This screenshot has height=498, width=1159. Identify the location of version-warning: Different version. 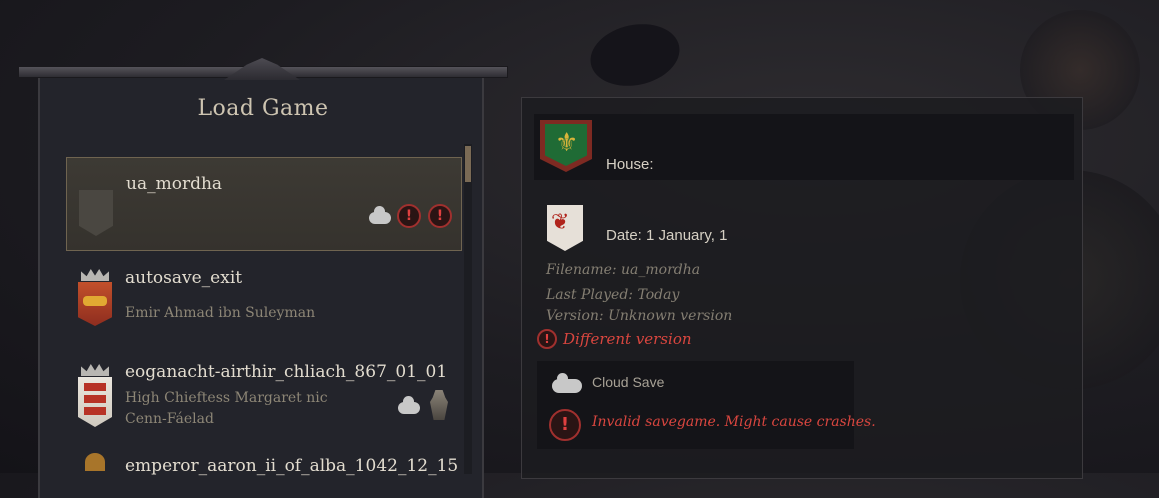
(627, 339).